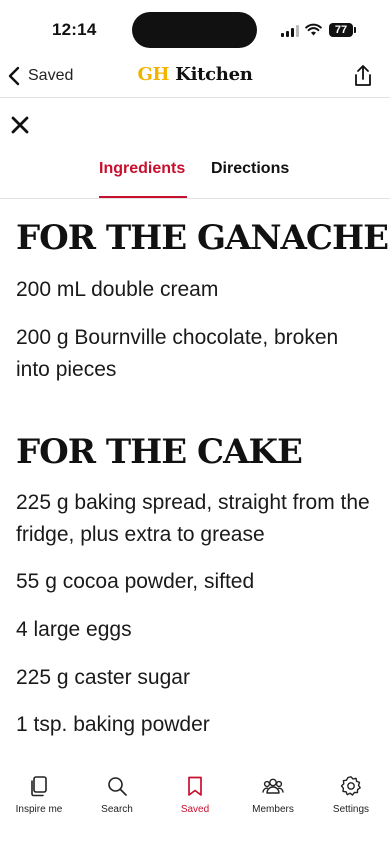  What do you see at coordinates (159, 452) in the screenshot?
I see `section-heading: FOR THE CAKE` at bounding box center [159, 452].